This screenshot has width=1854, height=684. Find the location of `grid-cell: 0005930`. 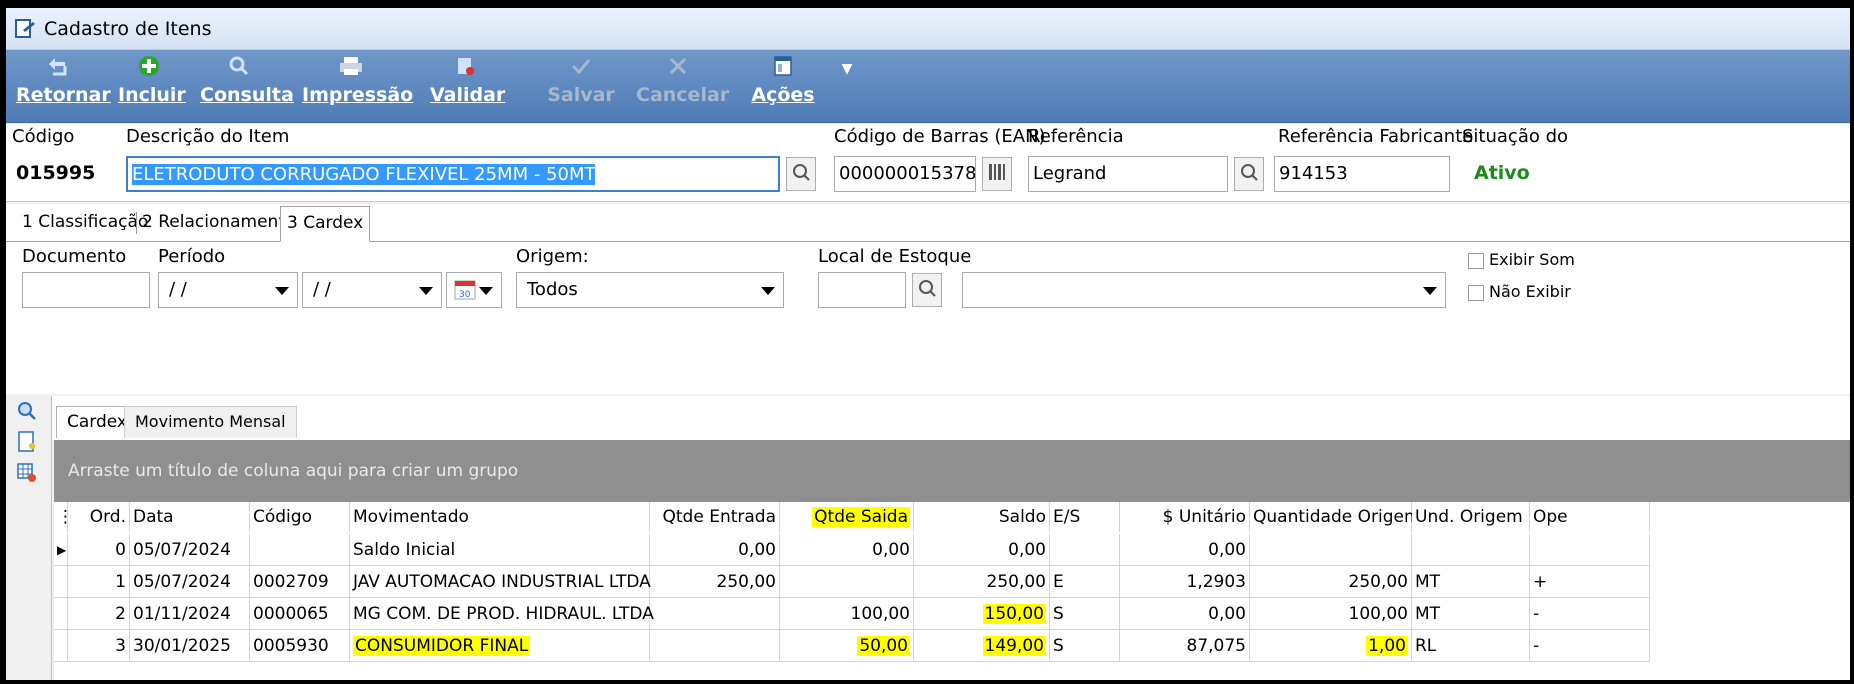

grid-cell: 0005930 is located at coordinates (300, 646).